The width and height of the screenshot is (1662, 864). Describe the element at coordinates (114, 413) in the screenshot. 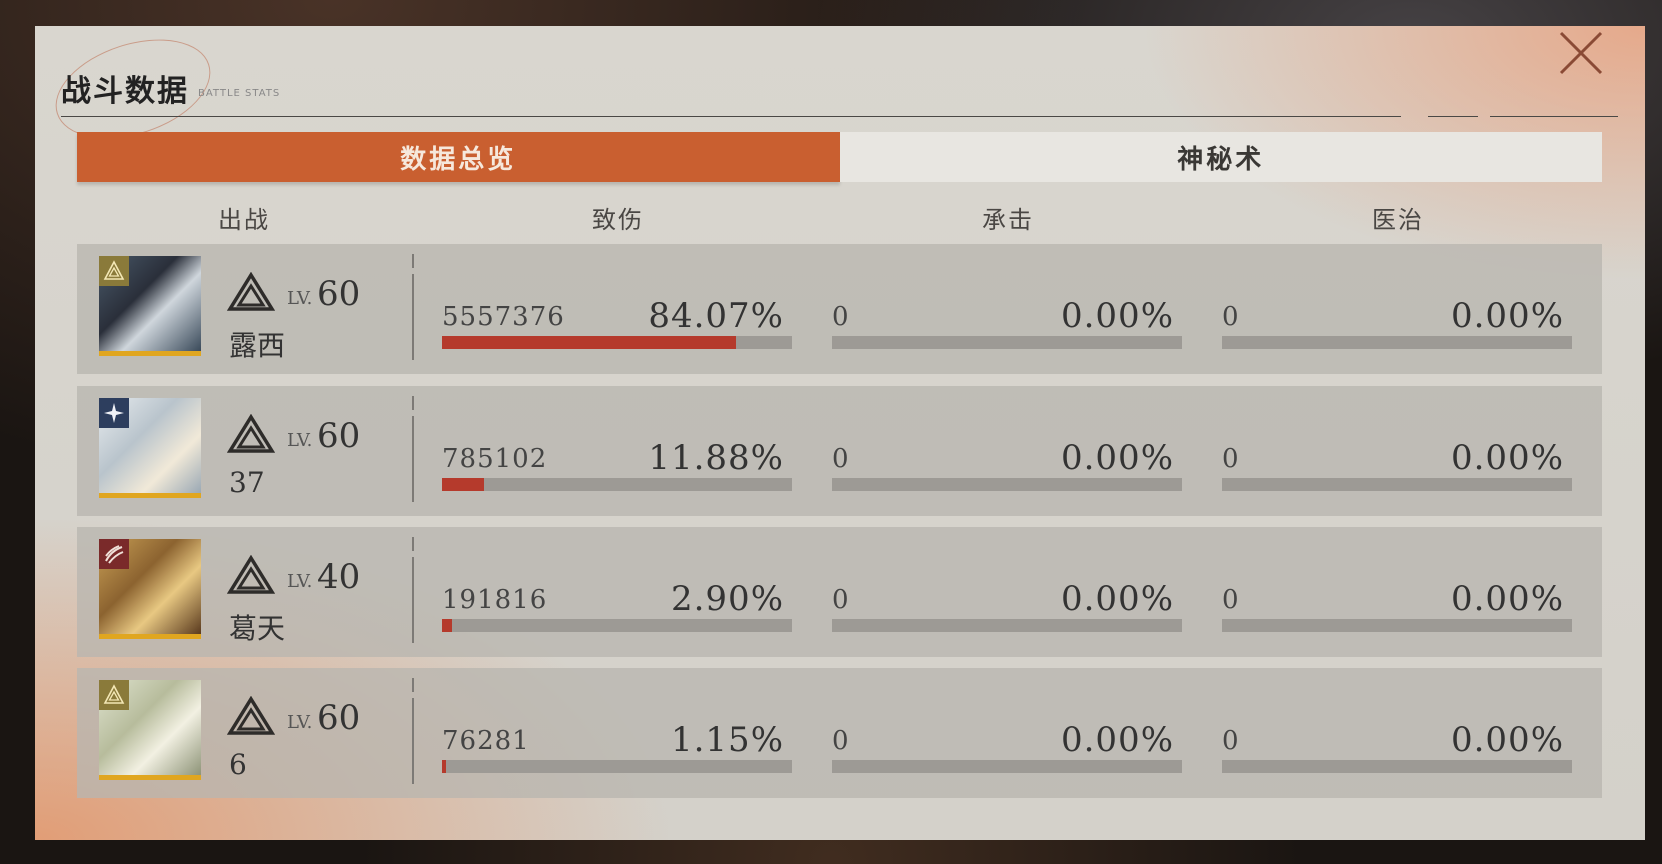

I see `star-emblem-icon` at that location.